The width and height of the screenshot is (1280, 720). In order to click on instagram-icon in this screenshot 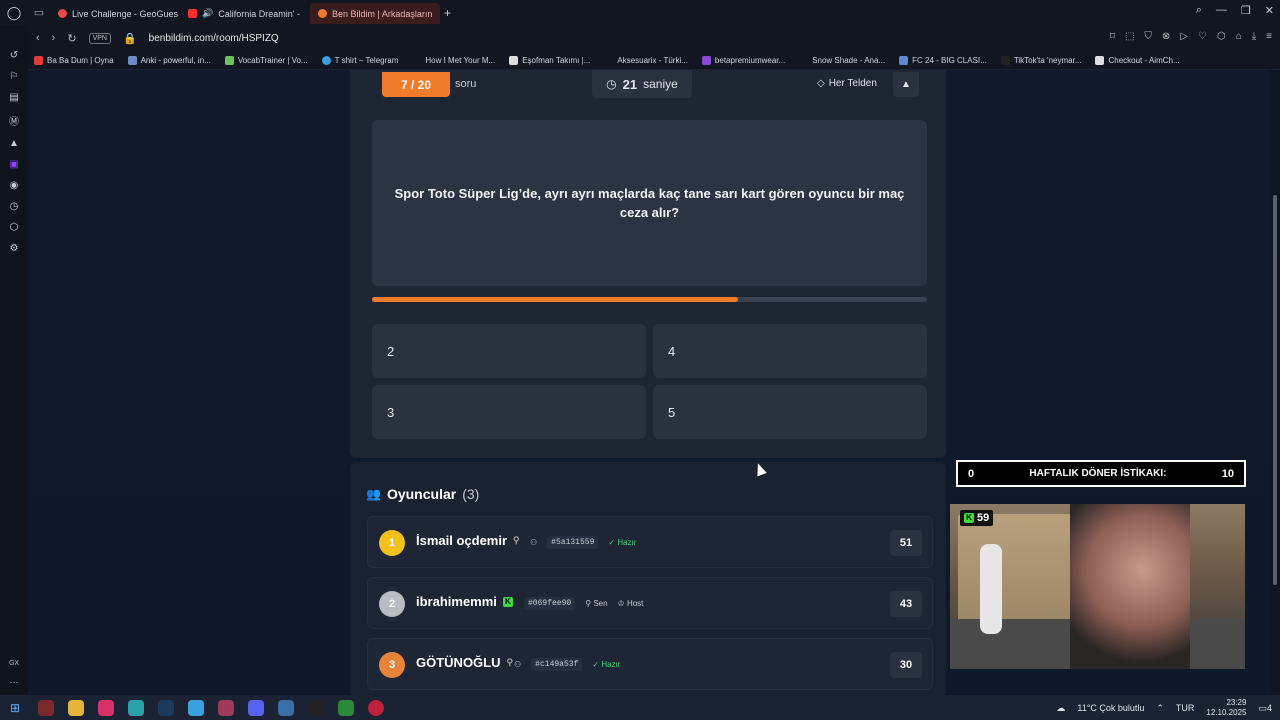, I will do `click(106, 707)`.